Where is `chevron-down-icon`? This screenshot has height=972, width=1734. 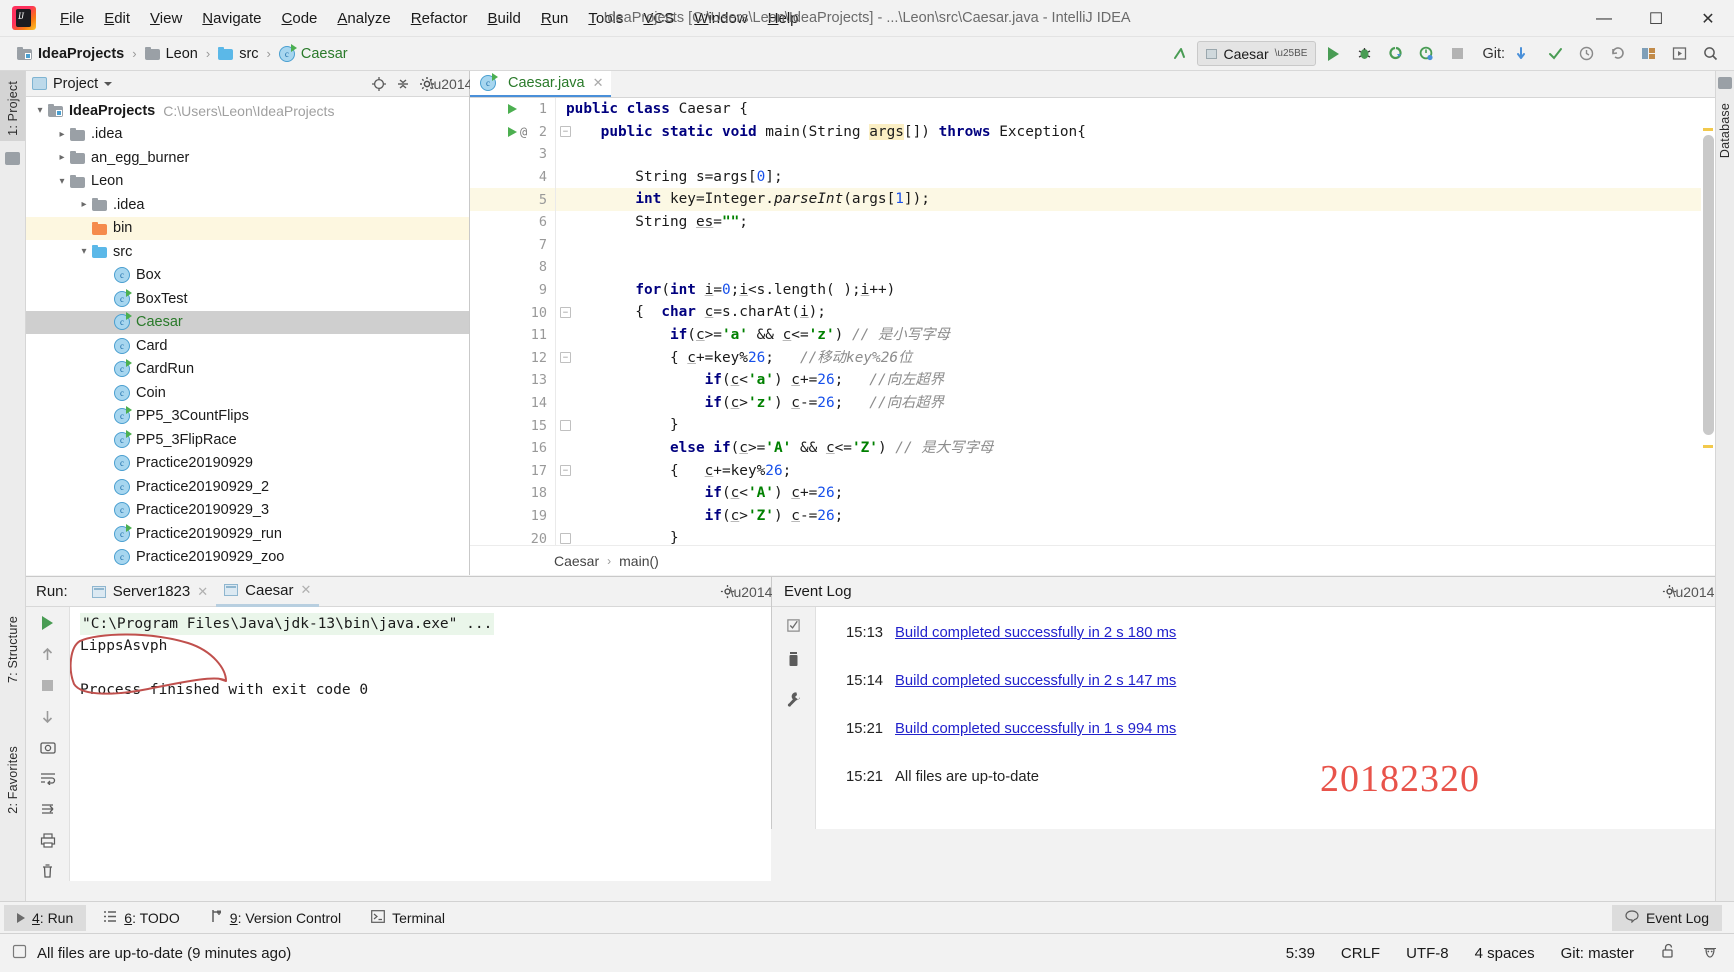
chevron-down-icon is located at coordinates (108, 83).